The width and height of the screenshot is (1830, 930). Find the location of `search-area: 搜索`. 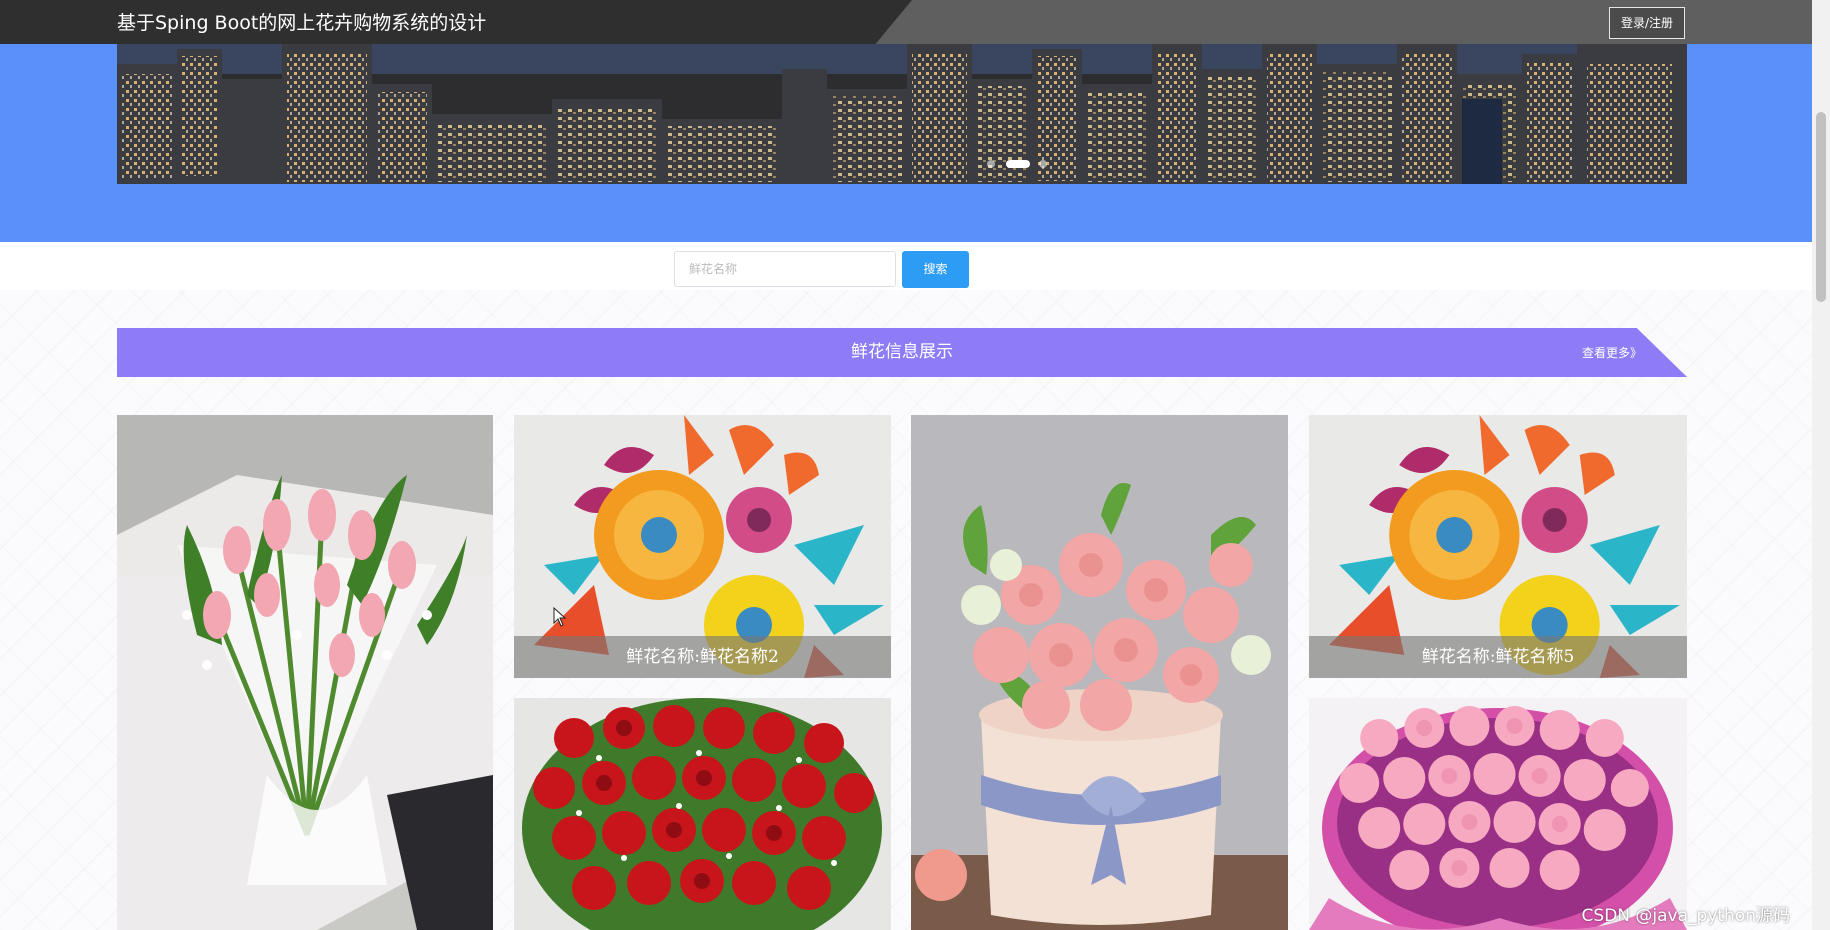

search-area: 搜索 is located at coordinates (906, 266).